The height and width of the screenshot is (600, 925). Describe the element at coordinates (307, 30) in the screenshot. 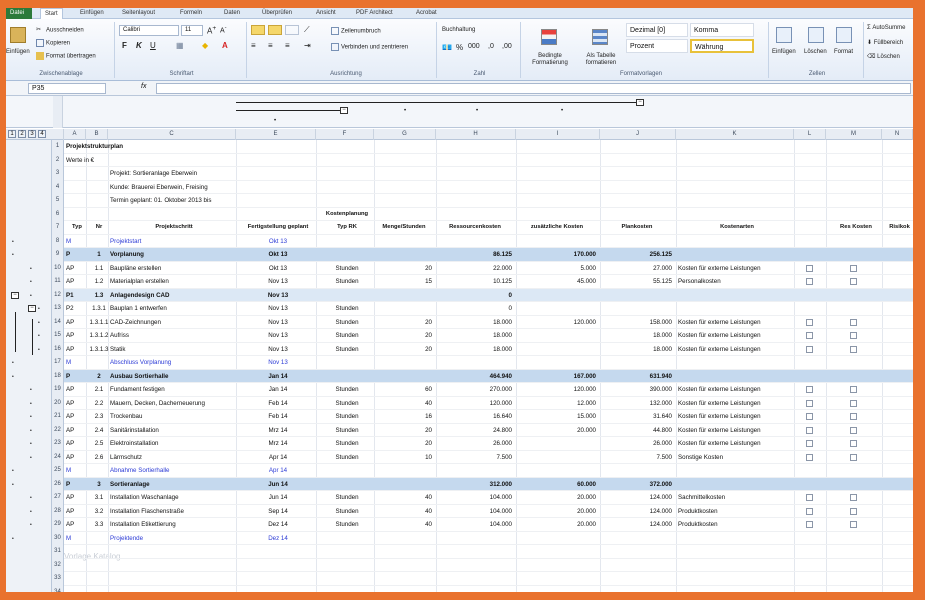

I see `orientation-icon: ⟋` at that location.